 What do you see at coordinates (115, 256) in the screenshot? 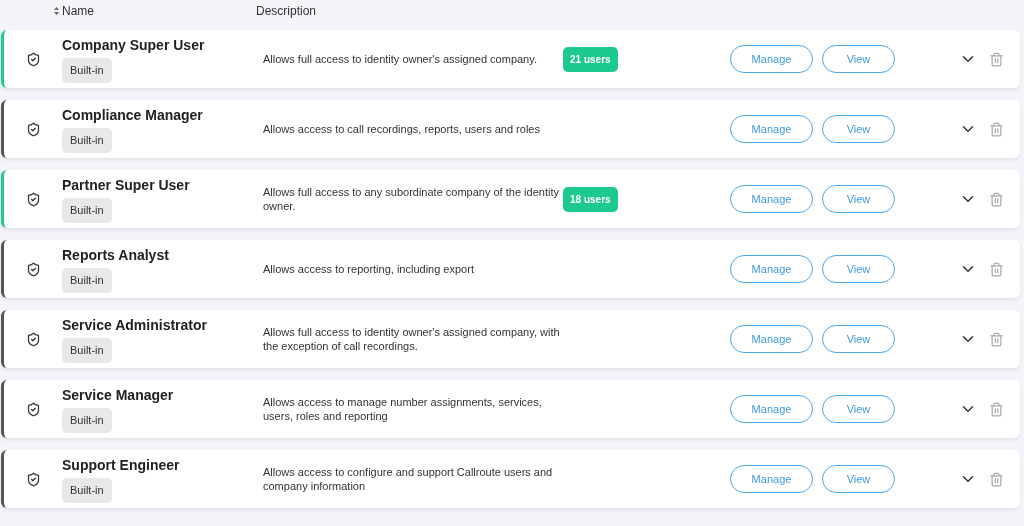
I see `role-name: Reports Analyst` at bounding box center [115, 256].